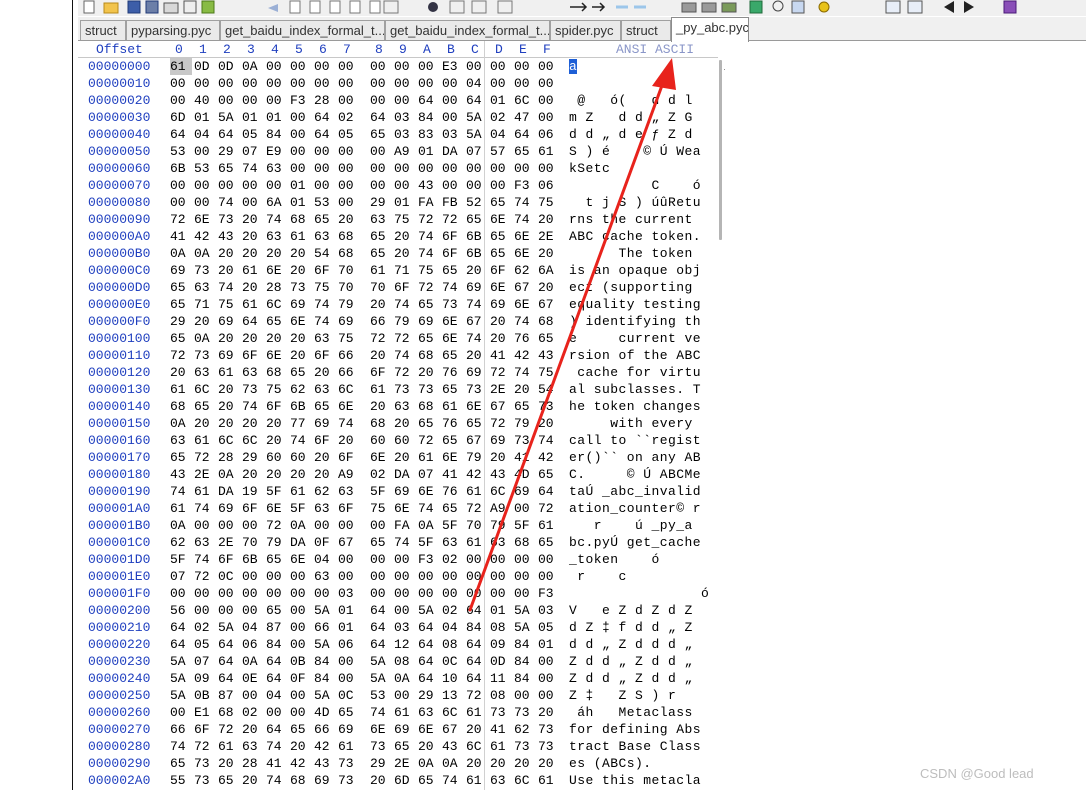 The image size is (1086, 790). I want to click on hex-byte: 63, so click(429, 712).